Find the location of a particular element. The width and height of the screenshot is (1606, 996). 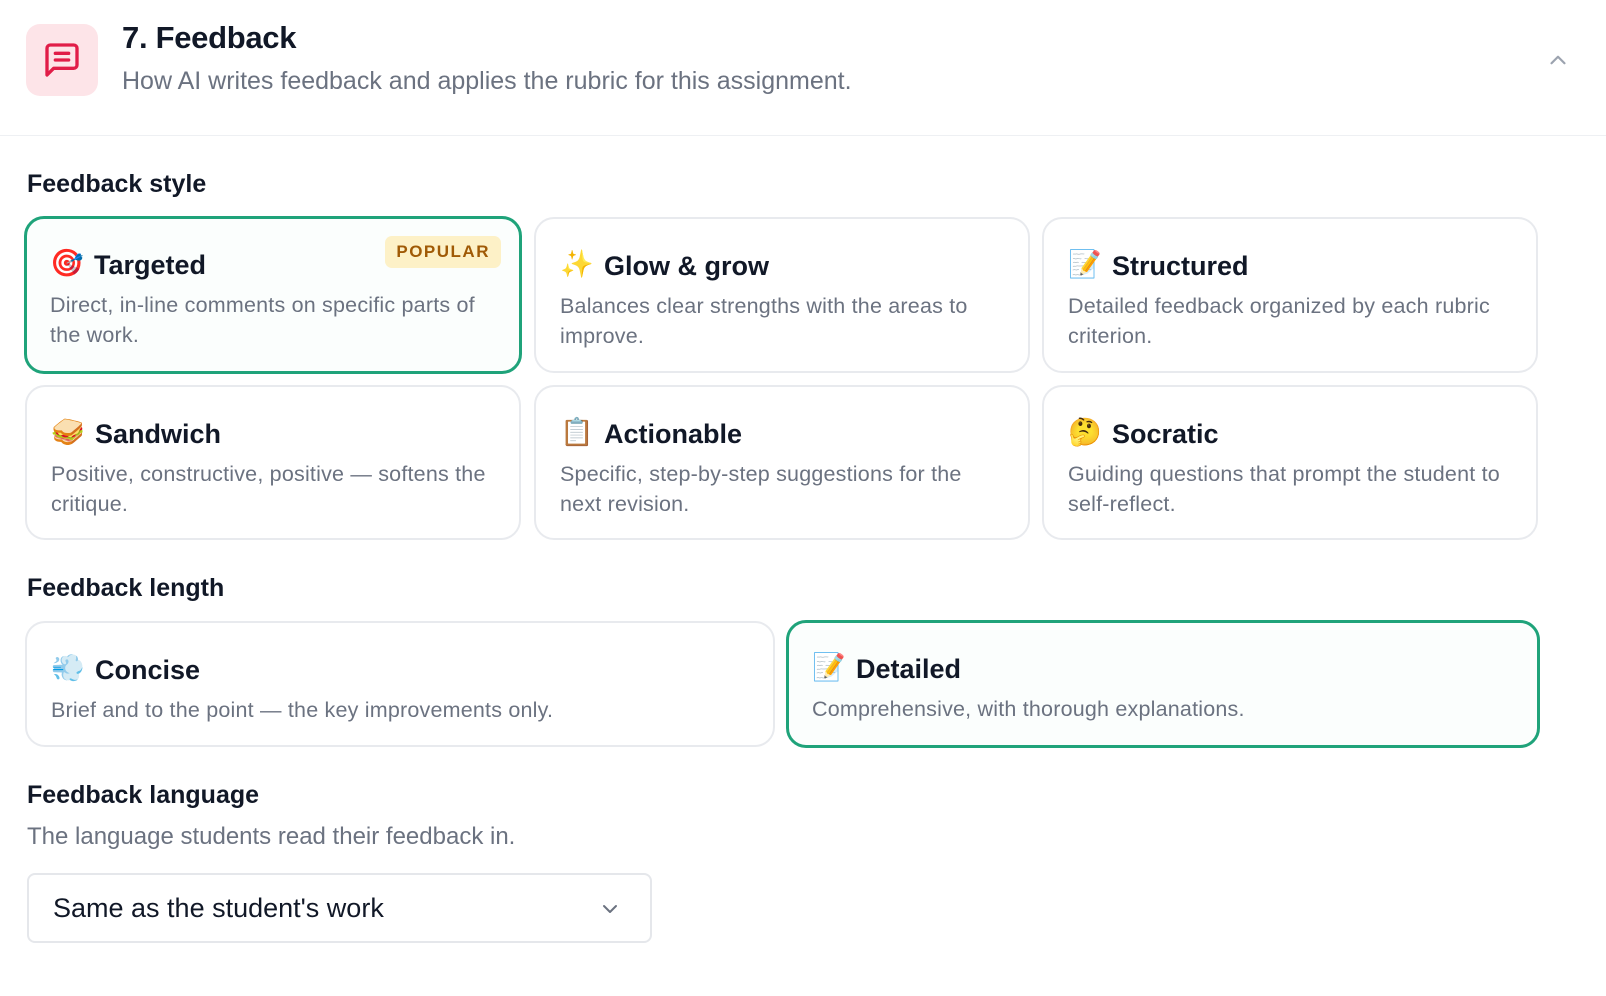

chevron-up-icon is located at coordinates (1558, 60).